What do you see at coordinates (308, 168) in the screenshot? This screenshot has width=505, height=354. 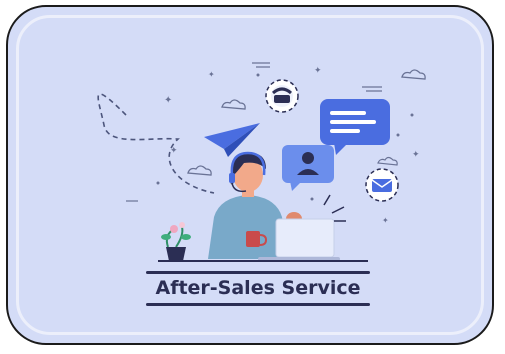 I see `user-profile-icon` at bounding box center [308, 168].